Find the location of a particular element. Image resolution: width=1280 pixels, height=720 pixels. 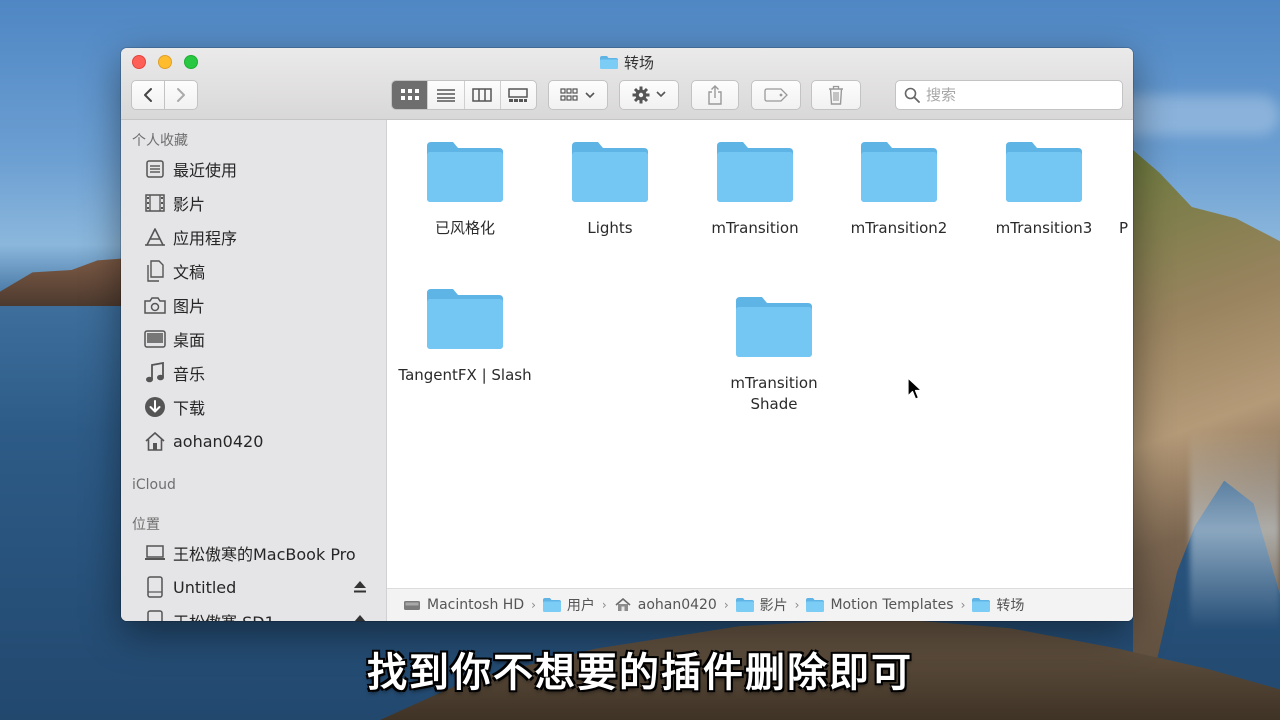

action-button is located at coordinates (649, 95).